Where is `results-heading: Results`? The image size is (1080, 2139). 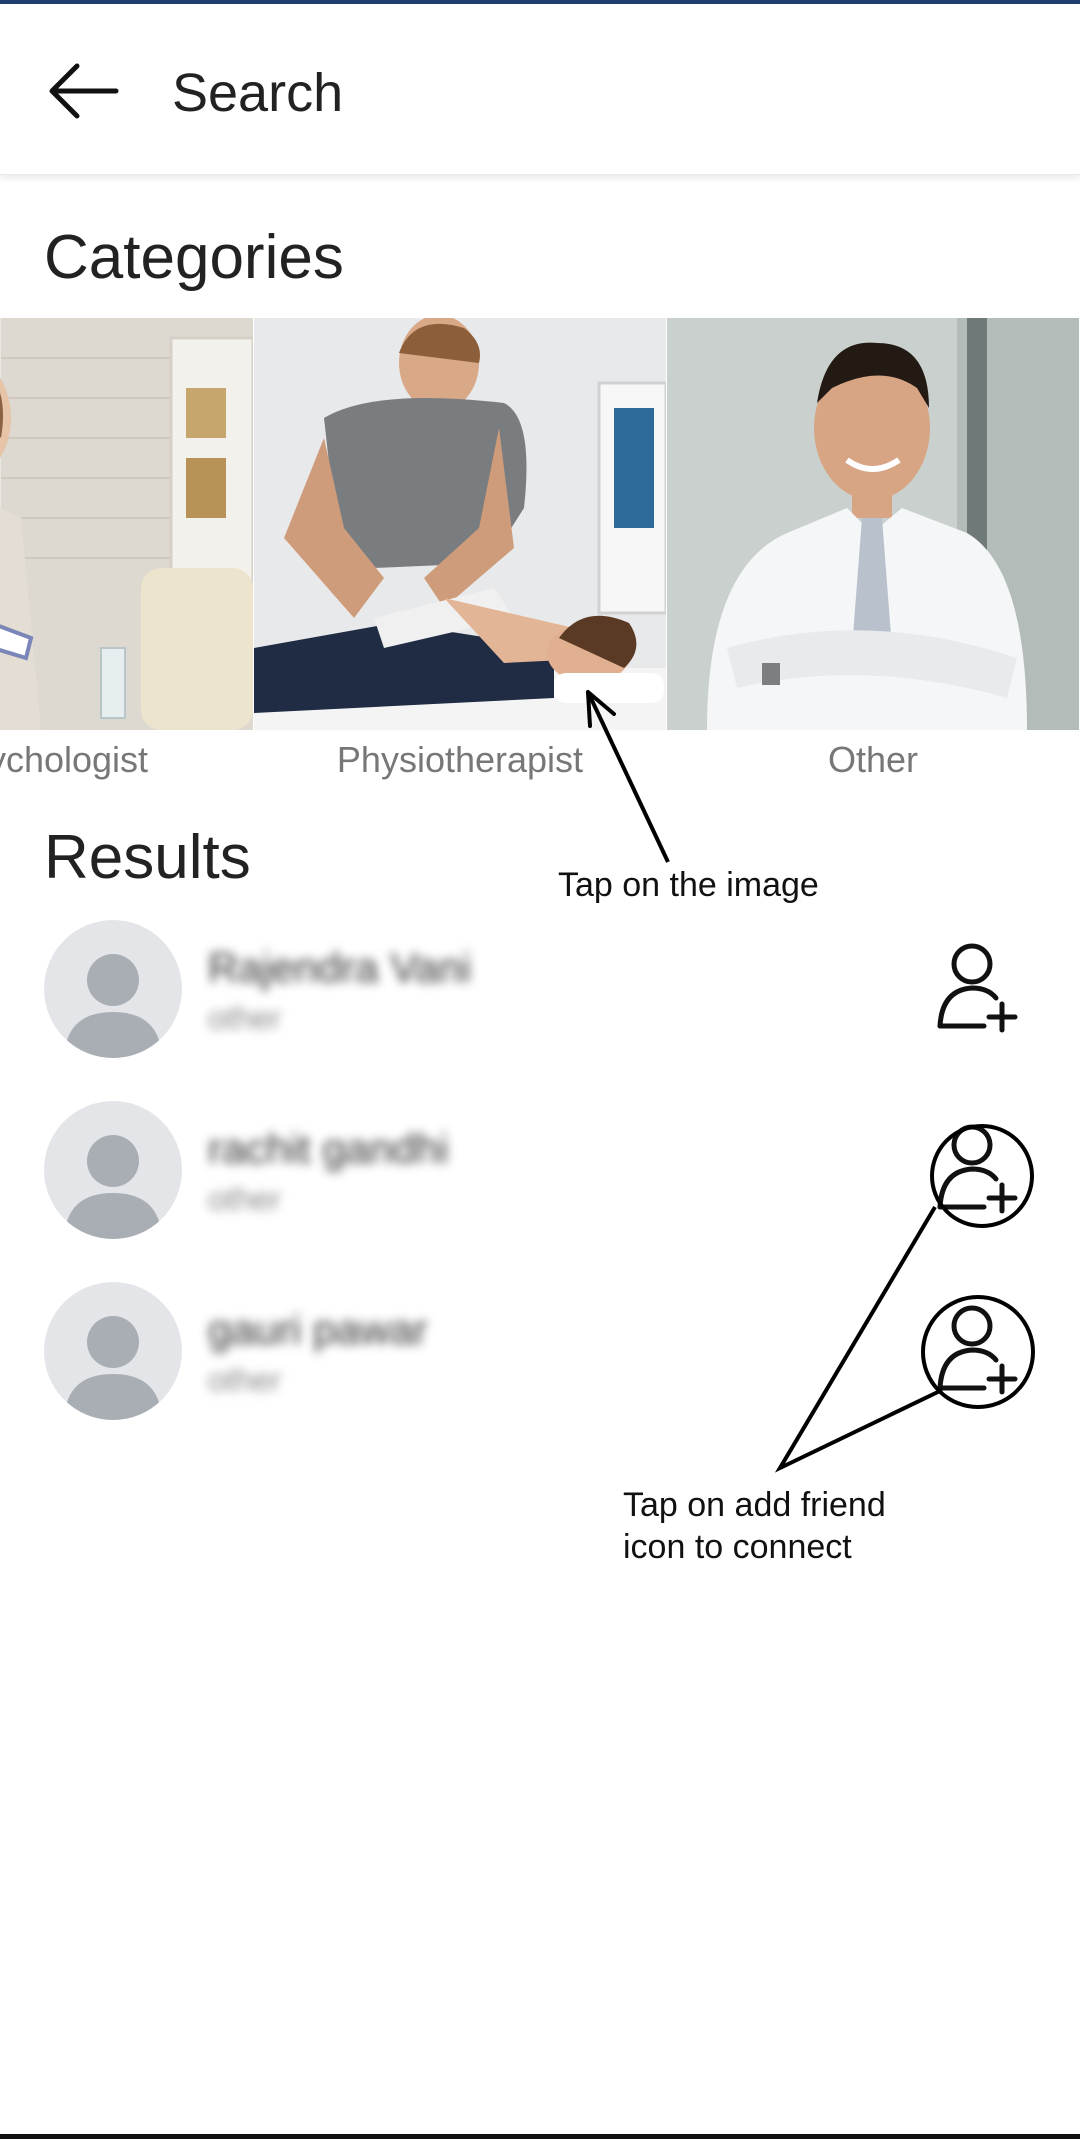
results-heading: Results is located at coordinates (147, 857).